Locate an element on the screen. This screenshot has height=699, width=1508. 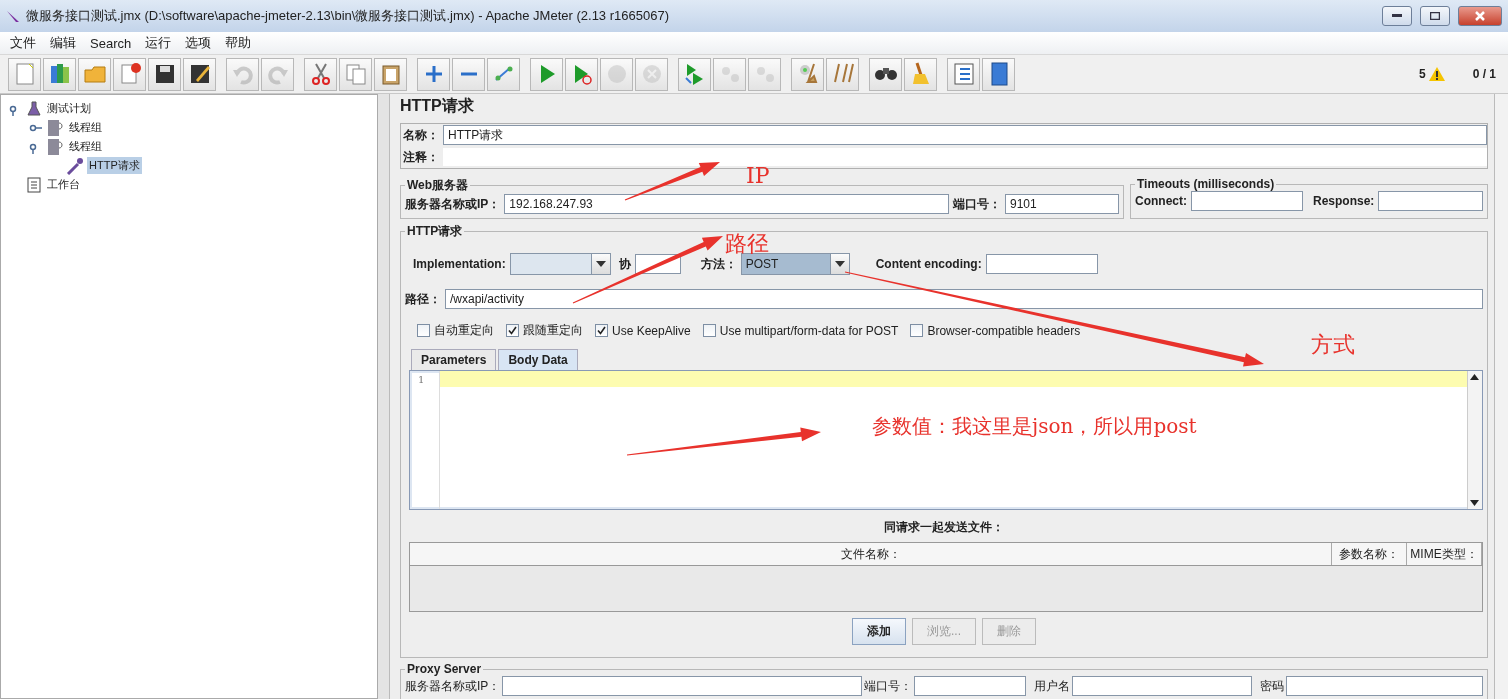
scroll-down-icon is located at coordinates (1474, 503).